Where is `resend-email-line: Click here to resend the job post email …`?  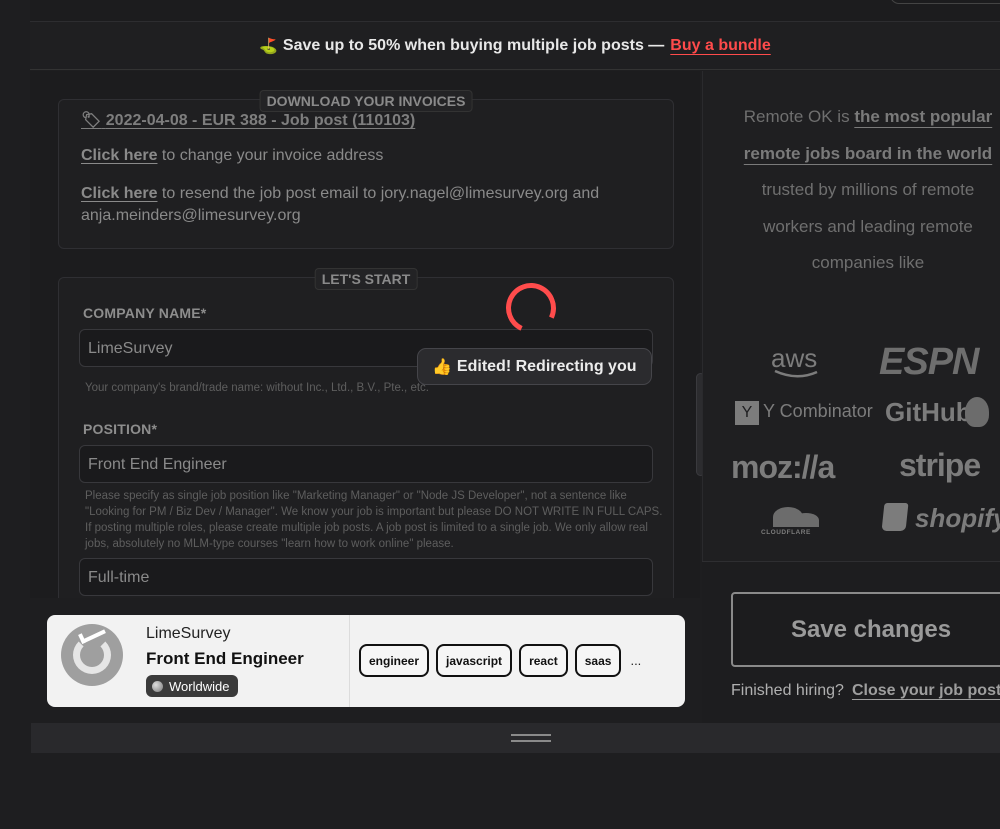
resend-email-line: Click here to resend the job post email … is located at coordinates (361, 205).